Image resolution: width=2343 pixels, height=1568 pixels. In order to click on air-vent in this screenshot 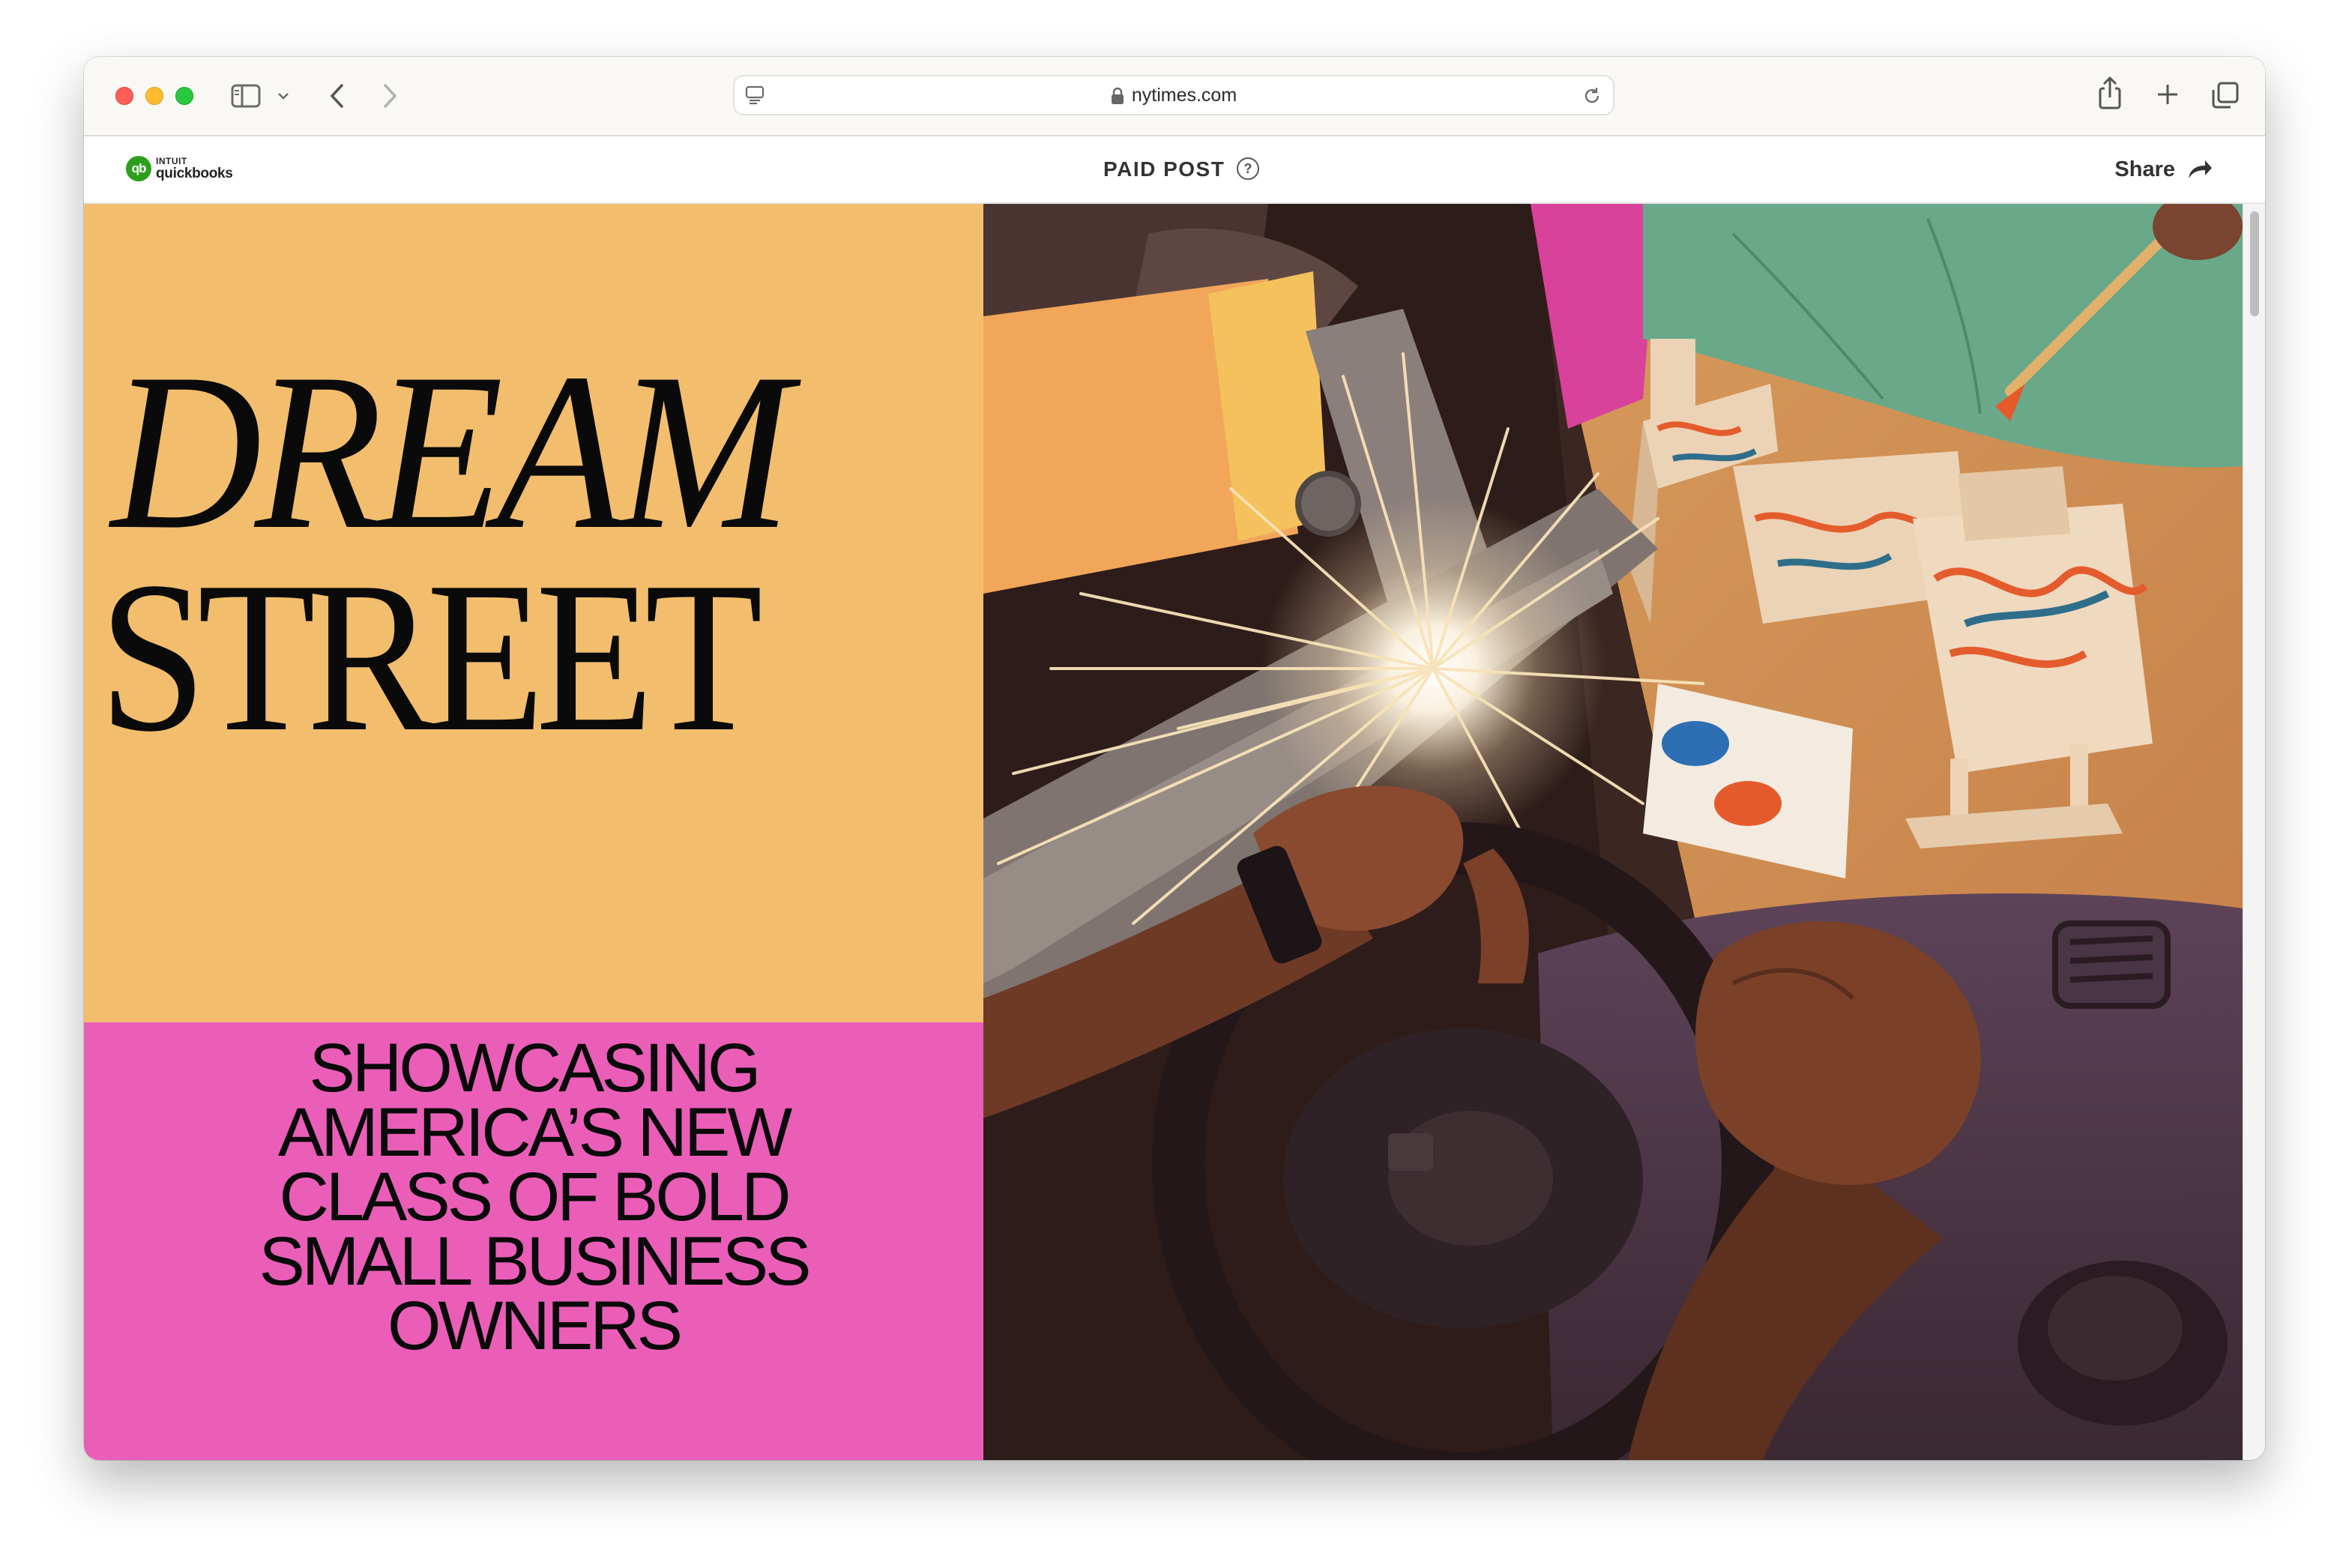, I will do `click(2112, 964)`.